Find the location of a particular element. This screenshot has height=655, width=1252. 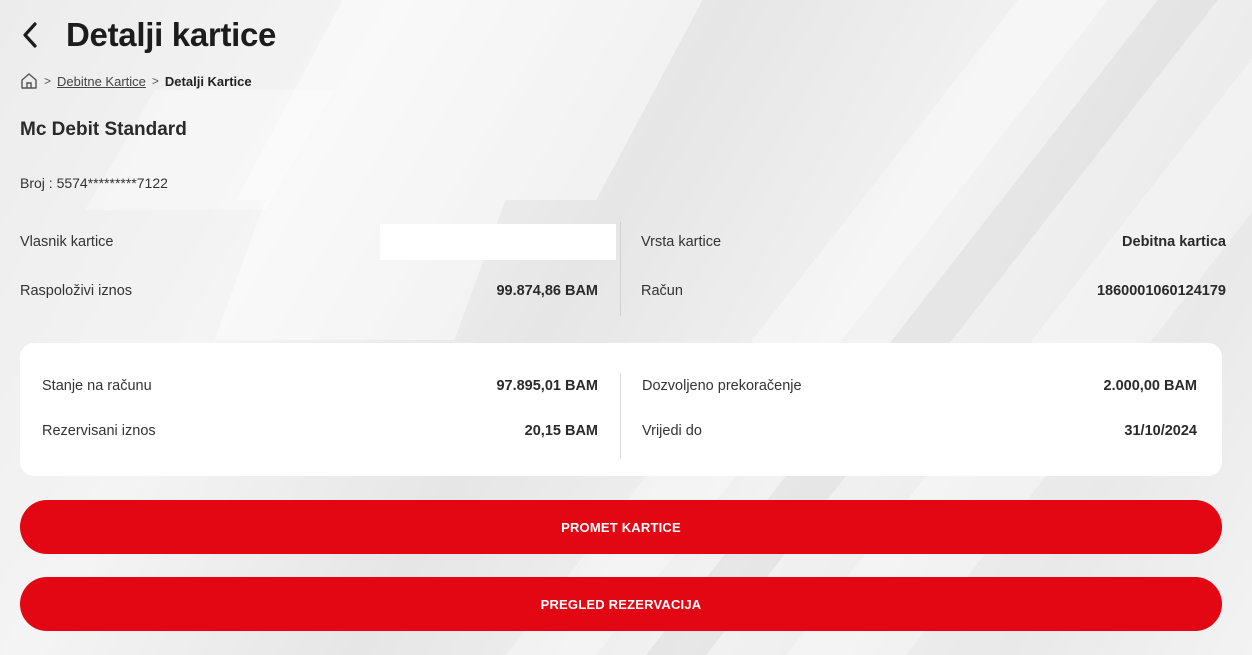

back-button is located at coordinates (36, 35).